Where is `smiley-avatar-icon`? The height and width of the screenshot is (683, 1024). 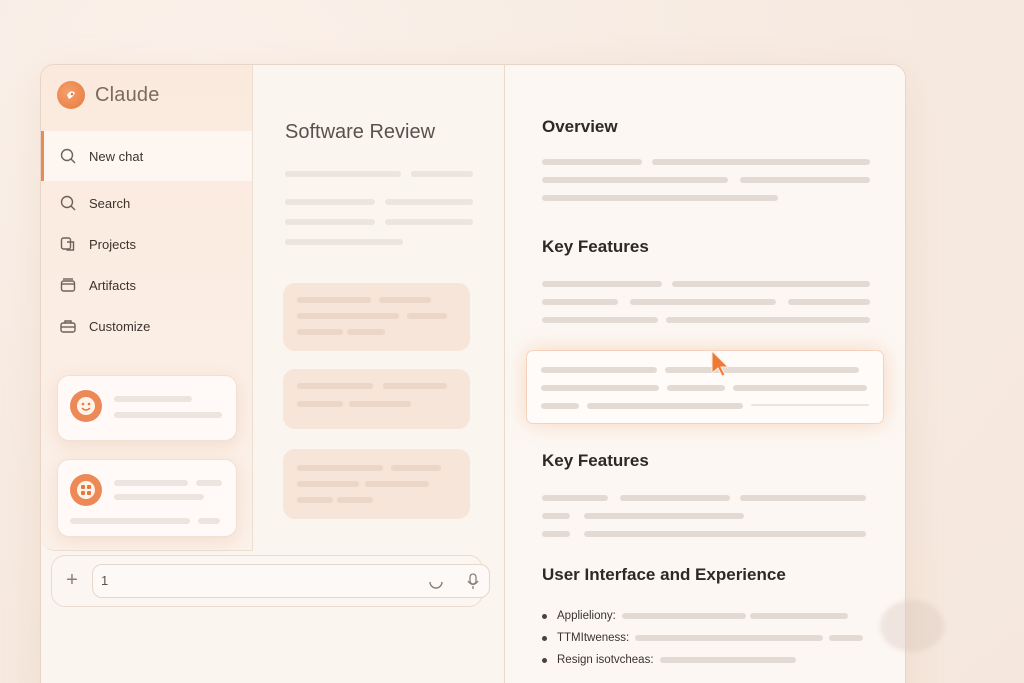 smiley-avatar-icon is located at coordinates (86, 406).